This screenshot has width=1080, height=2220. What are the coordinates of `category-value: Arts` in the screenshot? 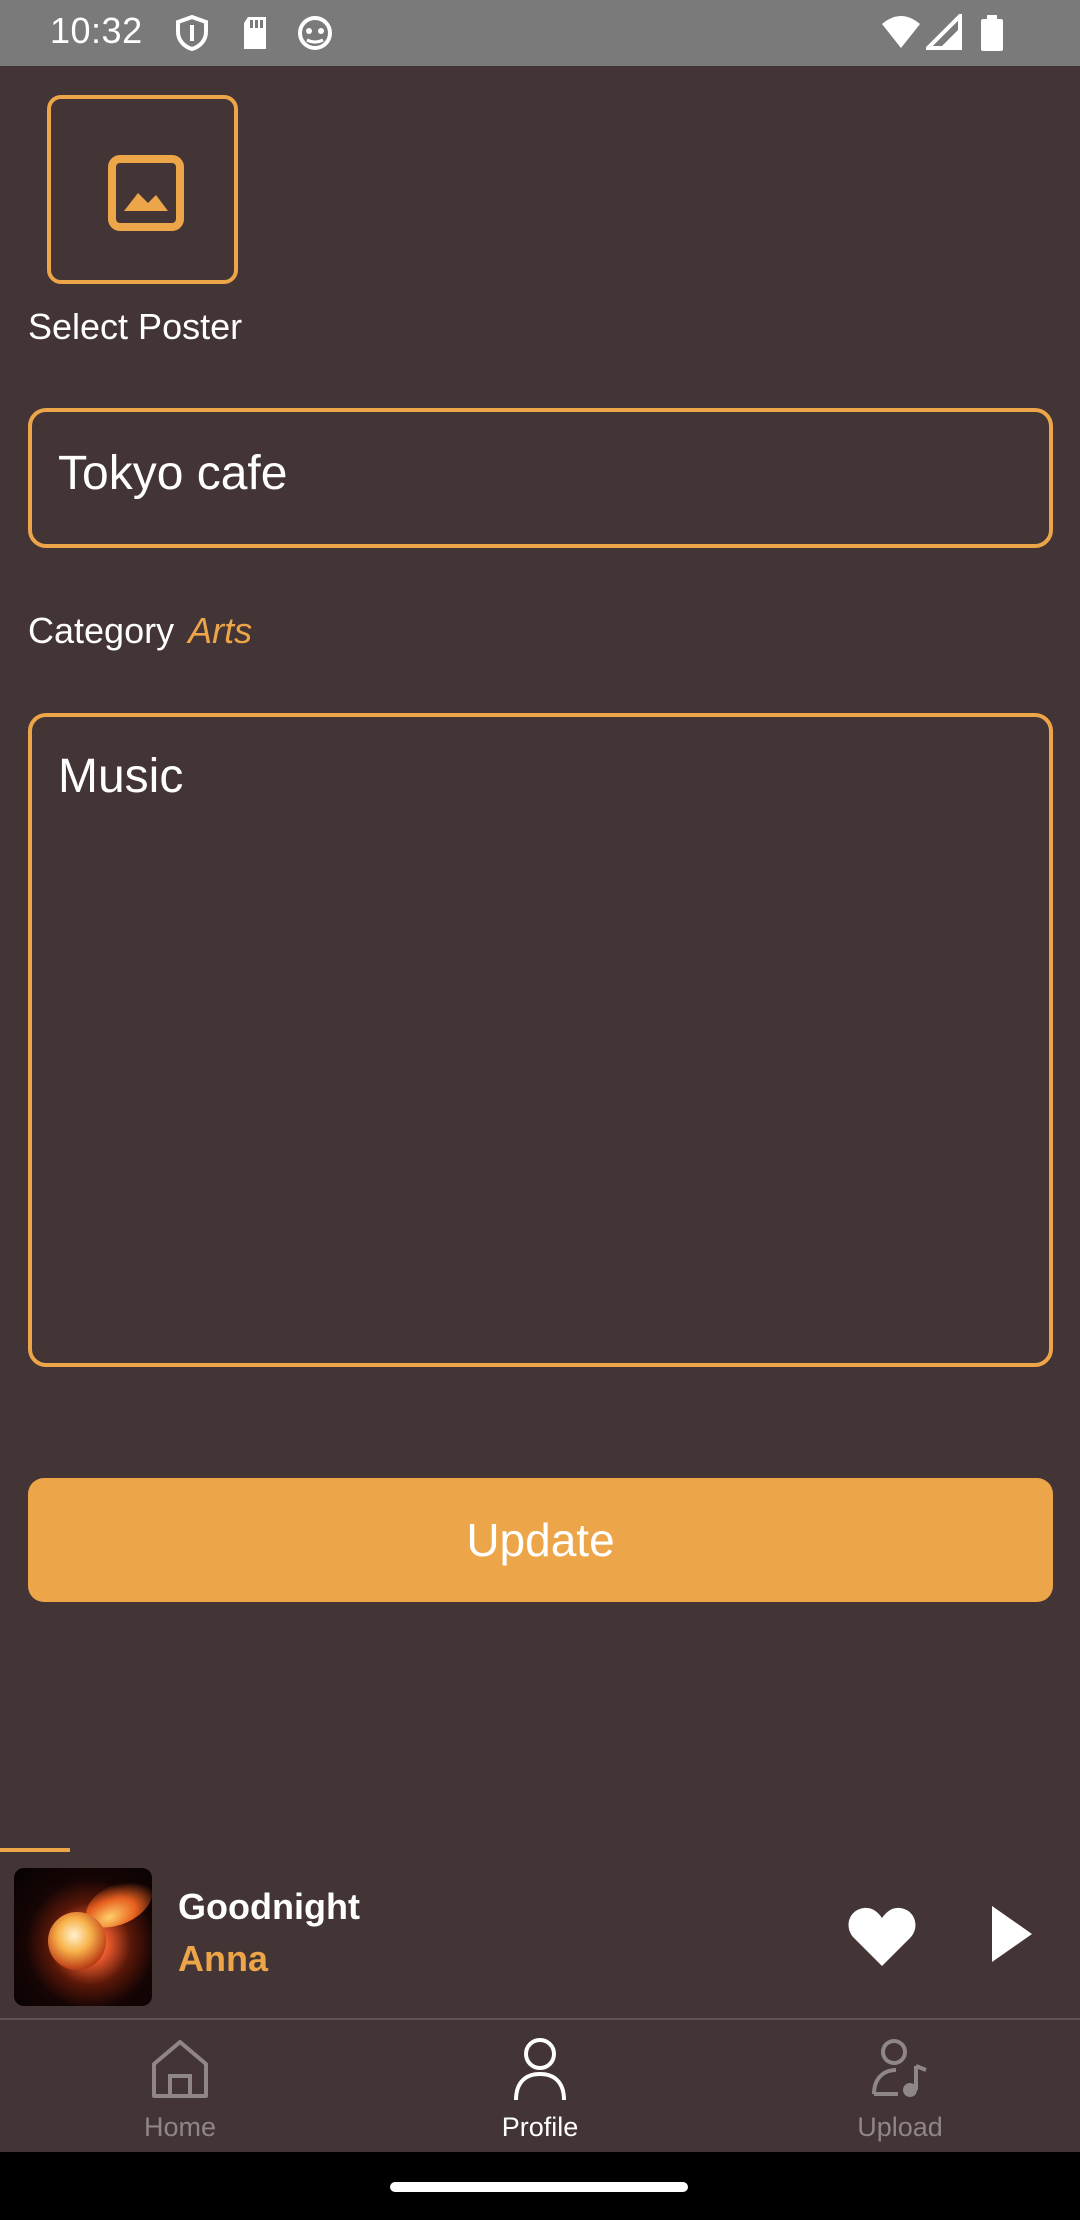 It's located at (220, 630).